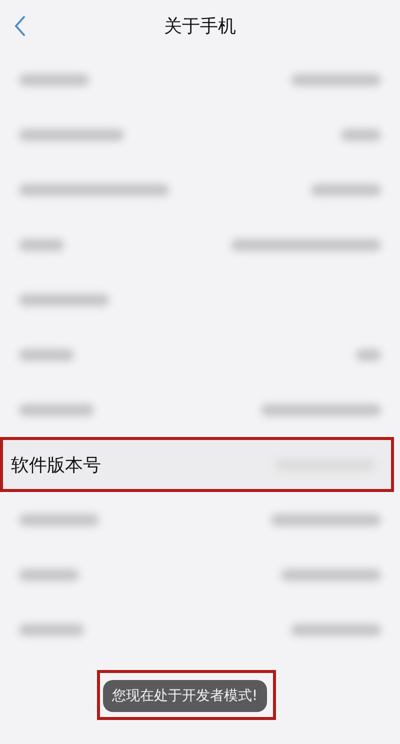  What do you see at coordinates (20, 26) in the screenshot?
I see `back-icon` at bounding box center [20, 26].